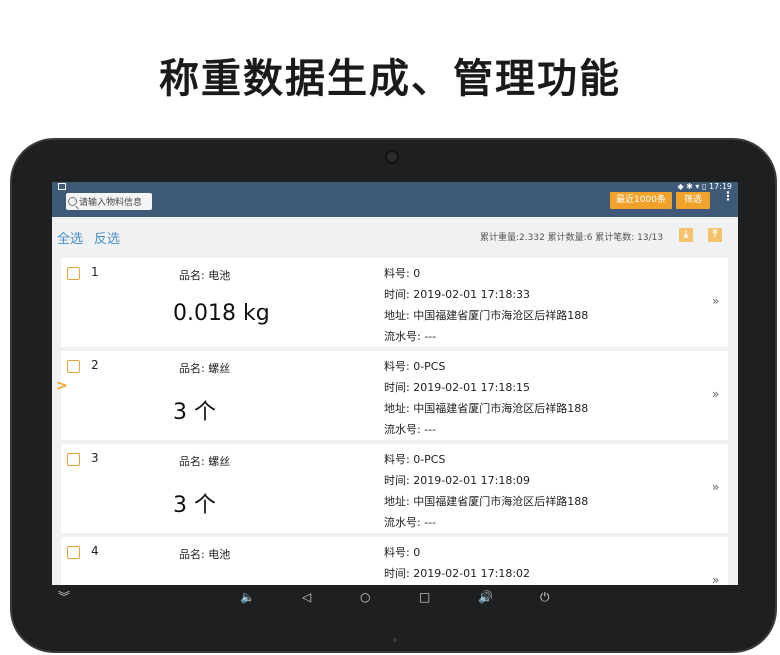  What do you see at coordinates (457, 387) in the screenshot?
I see `record-time: 时间: 2019-02-01 17:18:15` at bounding box center [457, 387].